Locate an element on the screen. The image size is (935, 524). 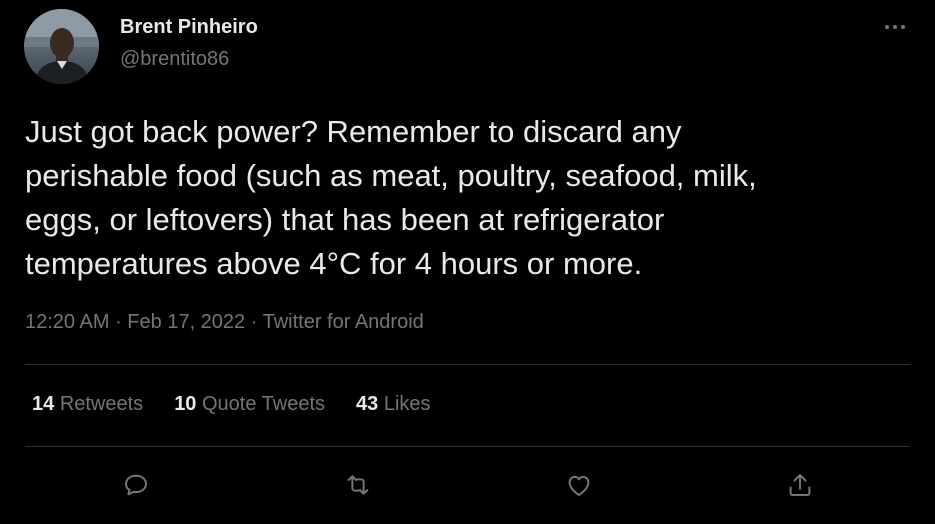
likes-count: 43 is located at coordinates (367, 404).